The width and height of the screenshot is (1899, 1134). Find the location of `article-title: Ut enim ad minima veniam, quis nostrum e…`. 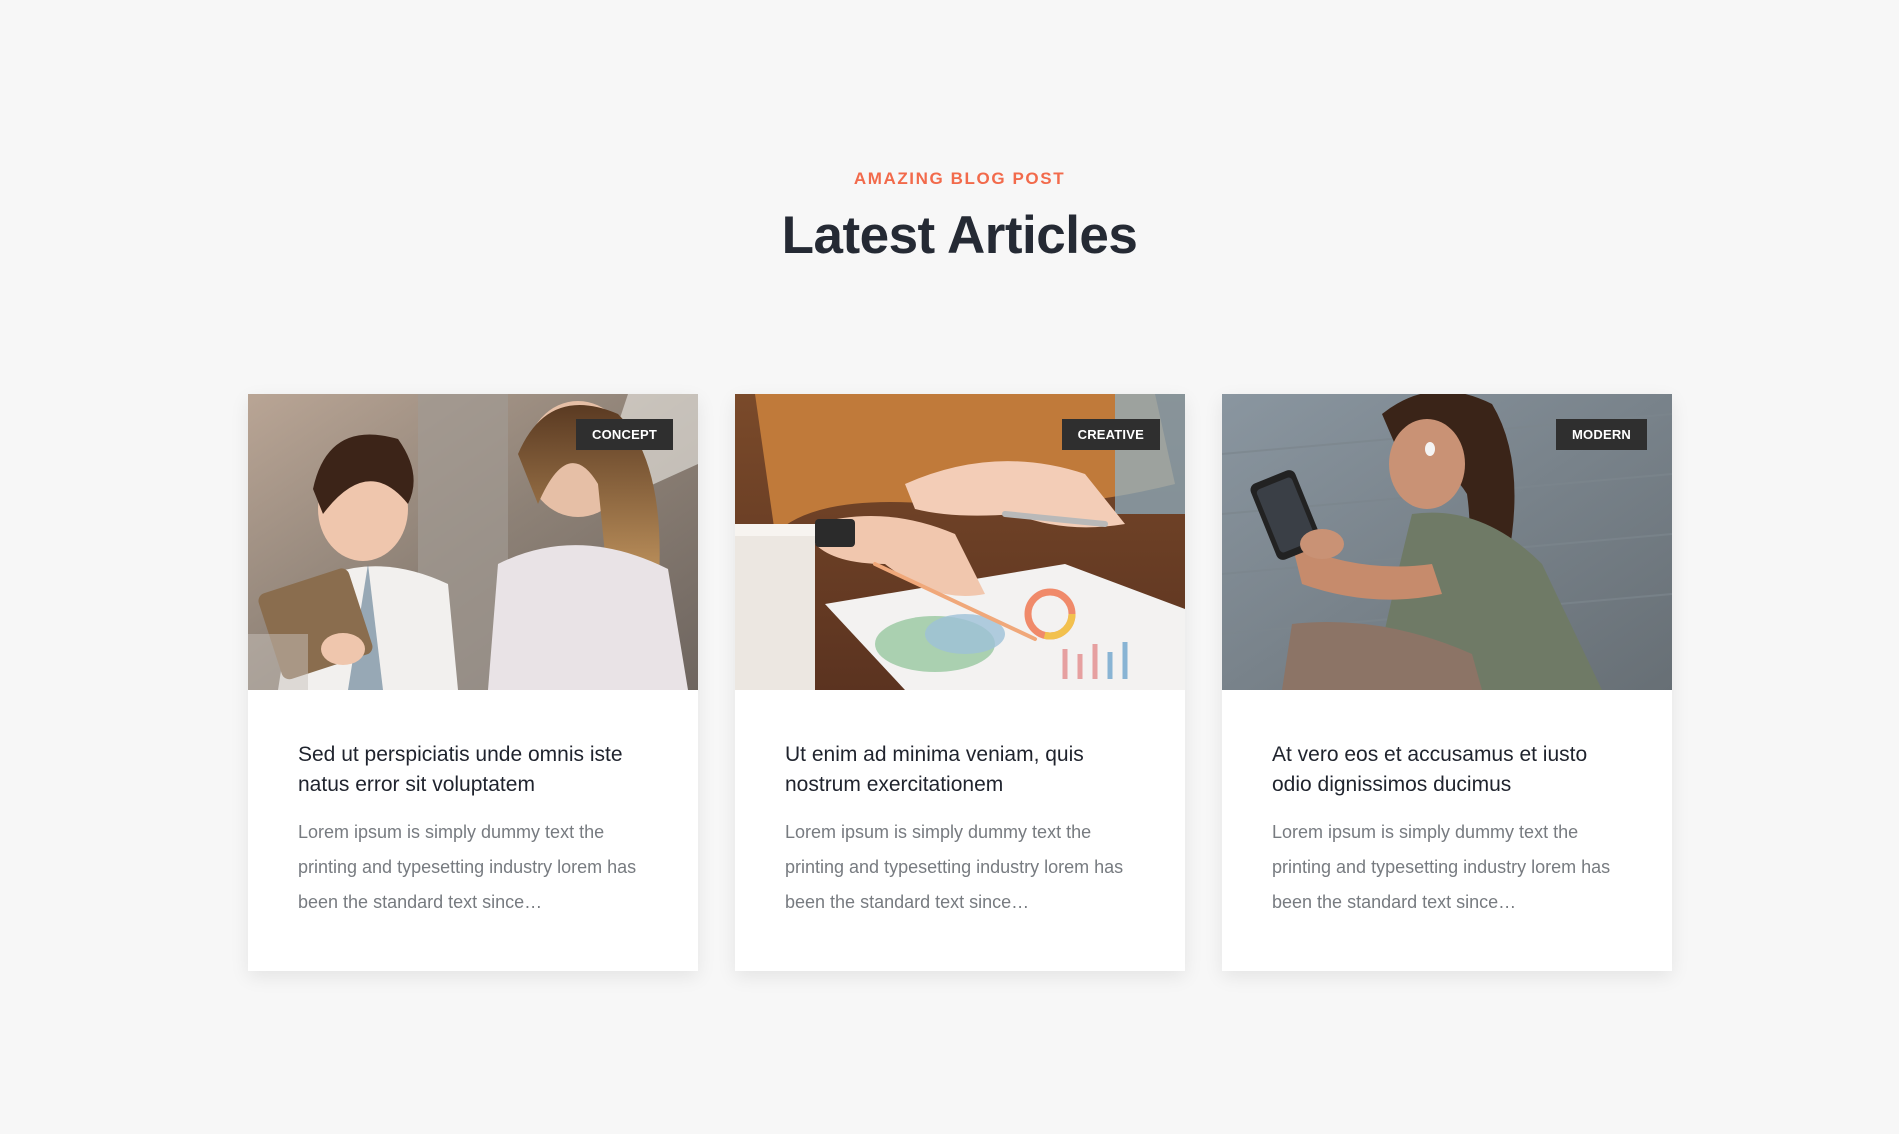

article-title: Ut enim ad minima veniam, quis nostrum e… is located at coordinates (960, 770).